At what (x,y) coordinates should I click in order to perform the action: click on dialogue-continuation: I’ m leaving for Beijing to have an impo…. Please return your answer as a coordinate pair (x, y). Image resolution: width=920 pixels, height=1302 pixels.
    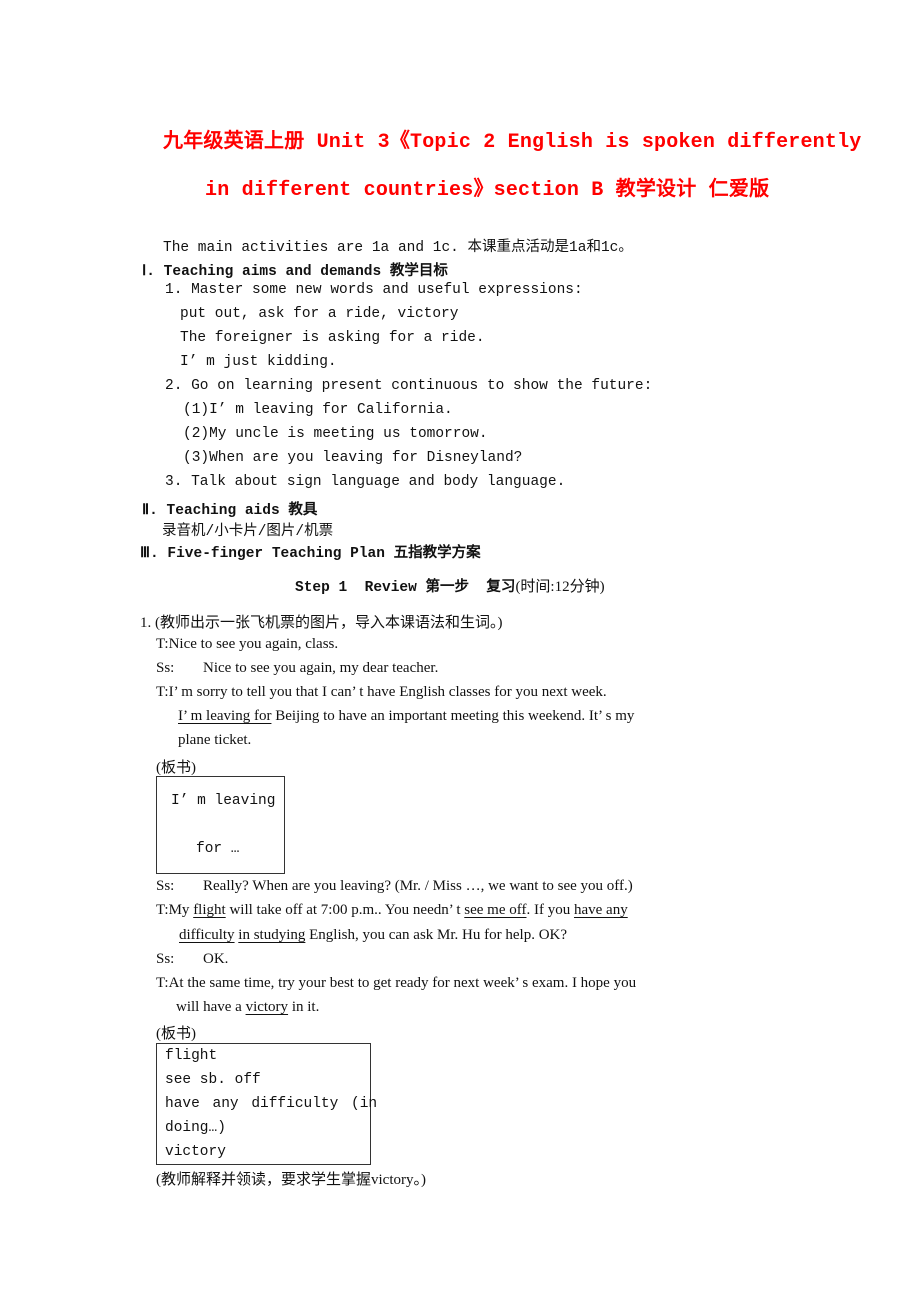
    Looking at the image, I should click on (406, 716).